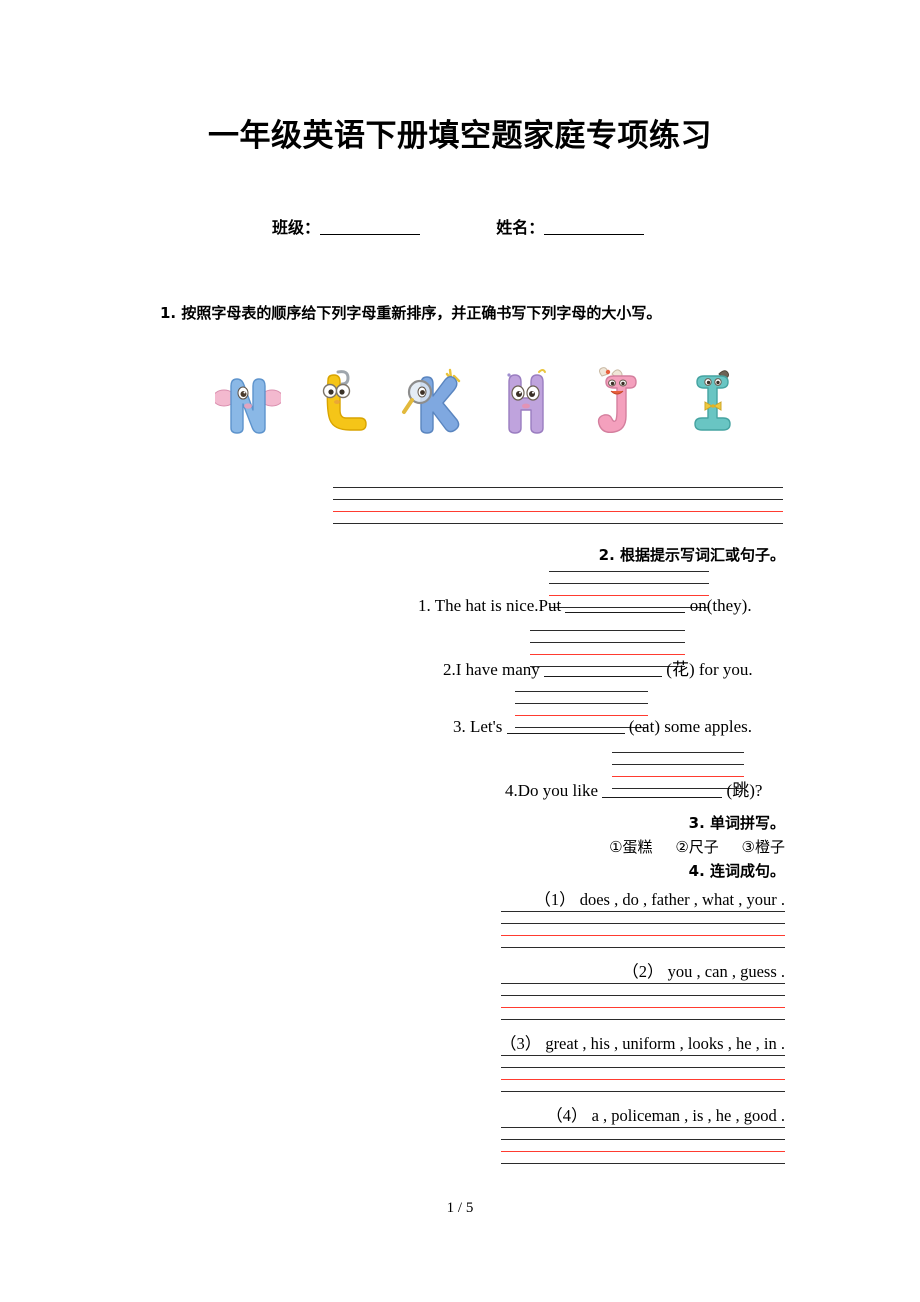 The width and height of the screenshot is (920, 1302). Describe the element at coordinates (490, 605) in the screenshot. I see `q2-item-1-prefix: 1. The hat is nice.Put` at that location.